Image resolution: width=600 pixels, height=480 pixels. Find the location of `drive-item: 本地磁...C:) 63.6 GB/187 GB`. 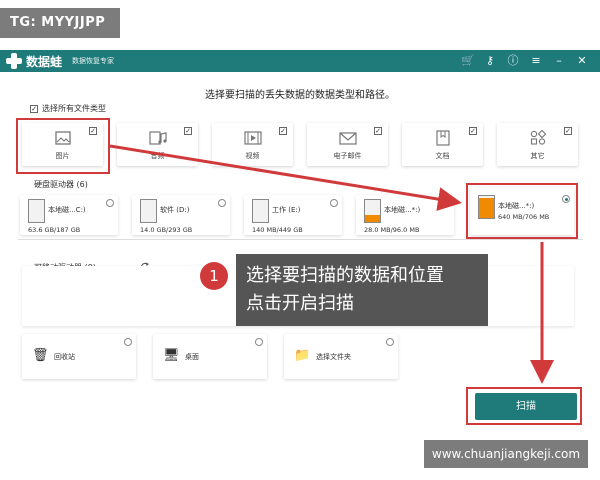

drive-item: 本地磁...C:) 63.6 GB/187 GB is located at coordinates (69, 215).